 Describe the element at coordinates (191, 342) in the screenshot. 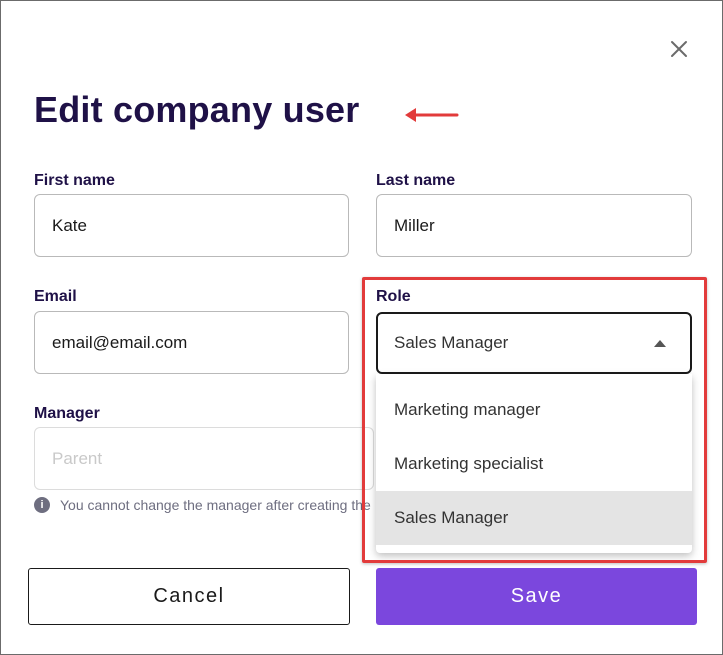

I see `email-input` at that location.